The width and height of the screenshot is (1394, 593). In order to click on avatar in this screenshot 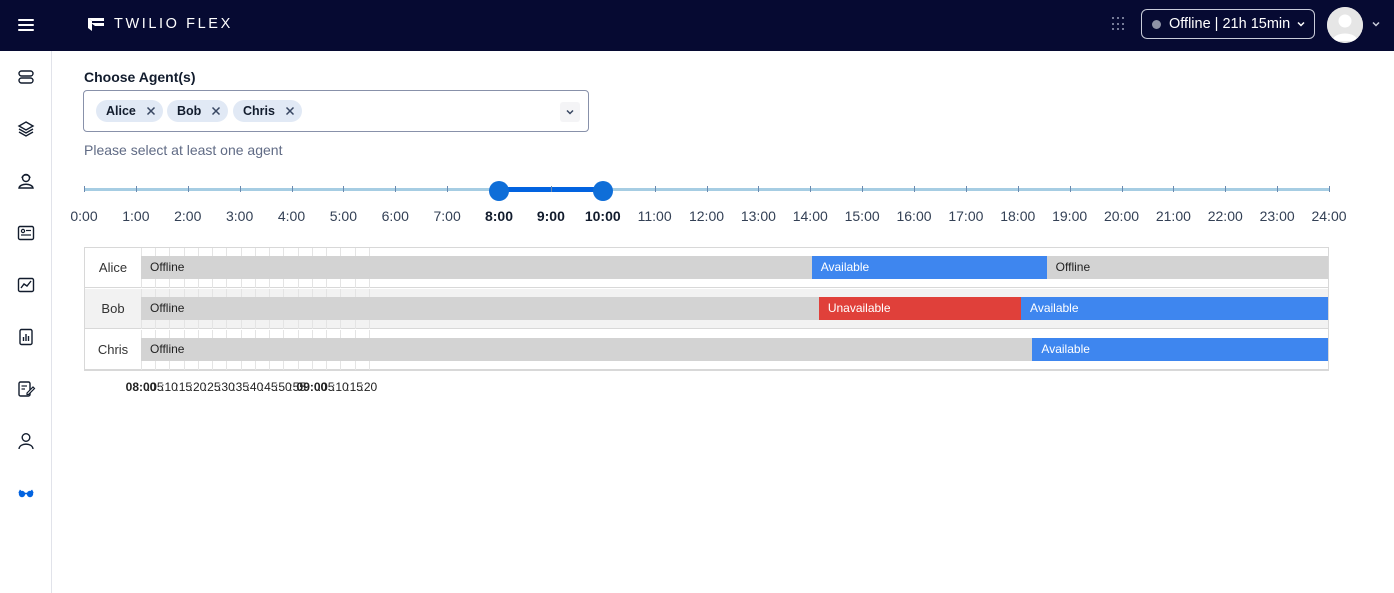, I will do `click(1345, 25)`.